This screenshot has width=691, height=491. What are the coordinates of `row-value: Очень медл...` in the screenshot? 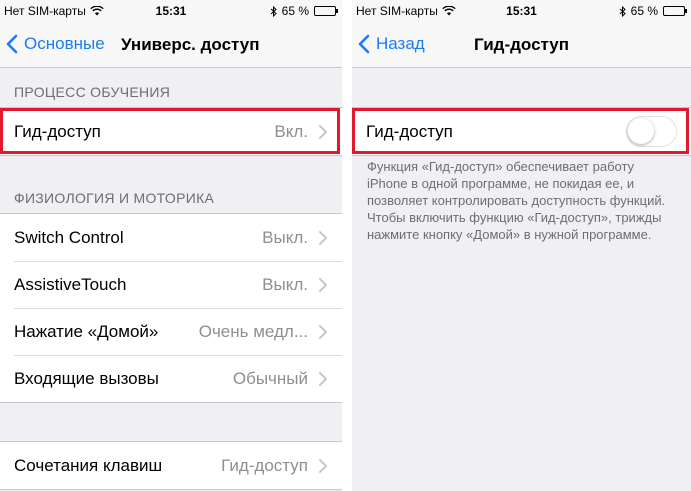 It's located at (253, 331).